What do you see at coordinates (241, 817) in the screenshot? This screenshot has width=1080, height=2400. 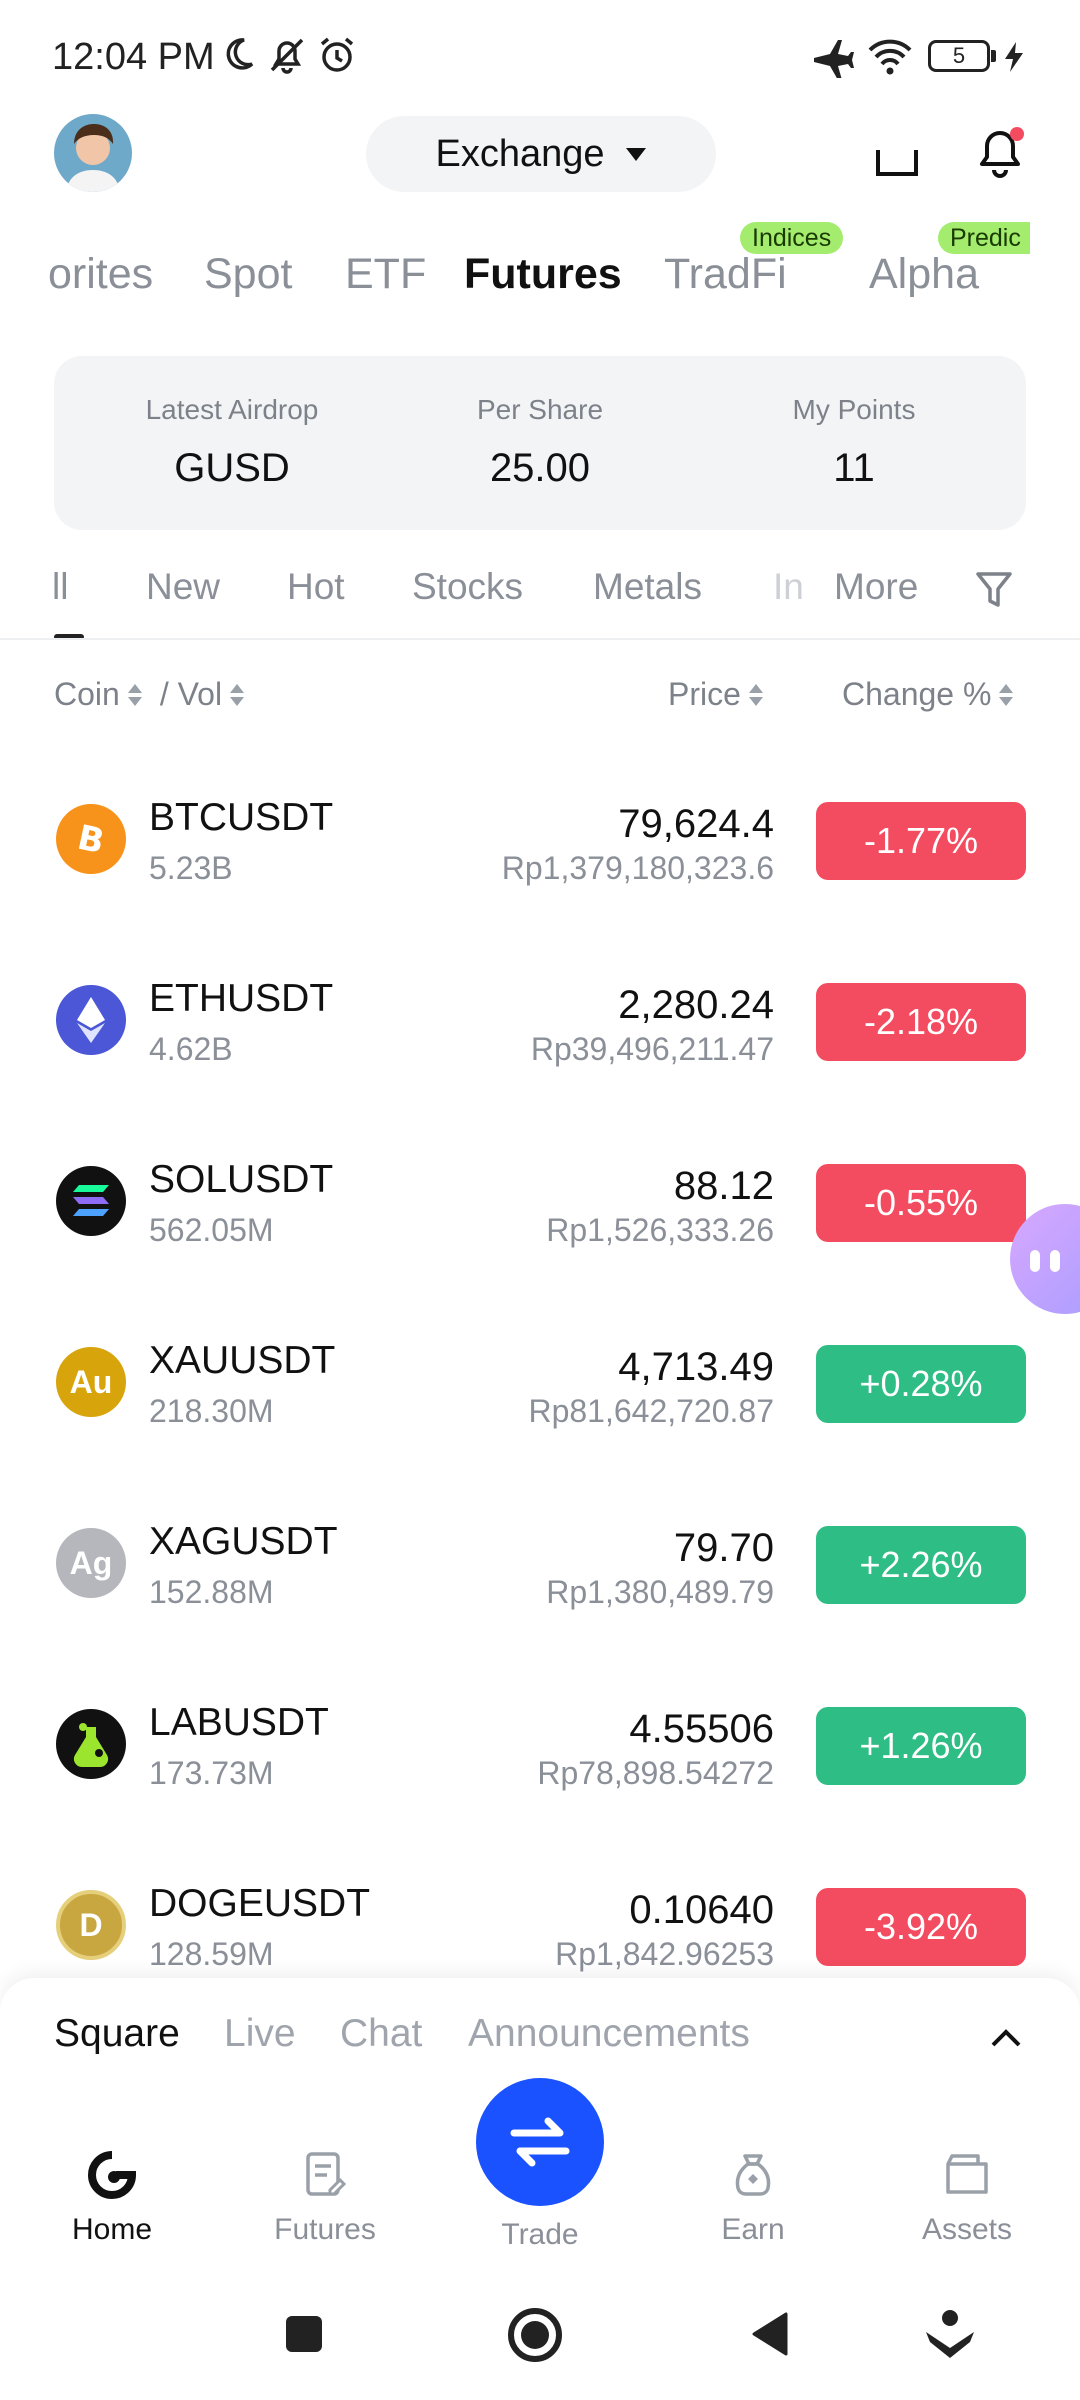 I see `row-symbol: BTCUSDT` at bounding box center [241, 817].